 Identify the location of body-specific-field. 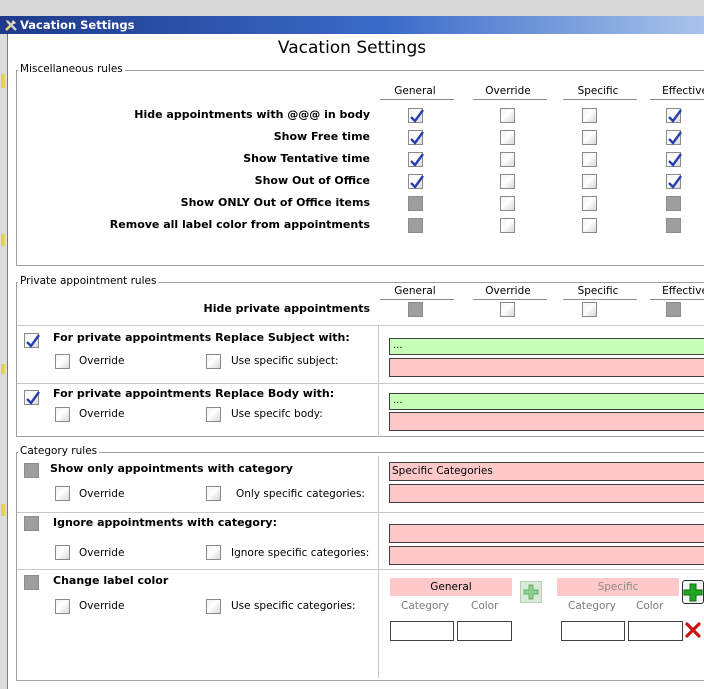
(546, 421).